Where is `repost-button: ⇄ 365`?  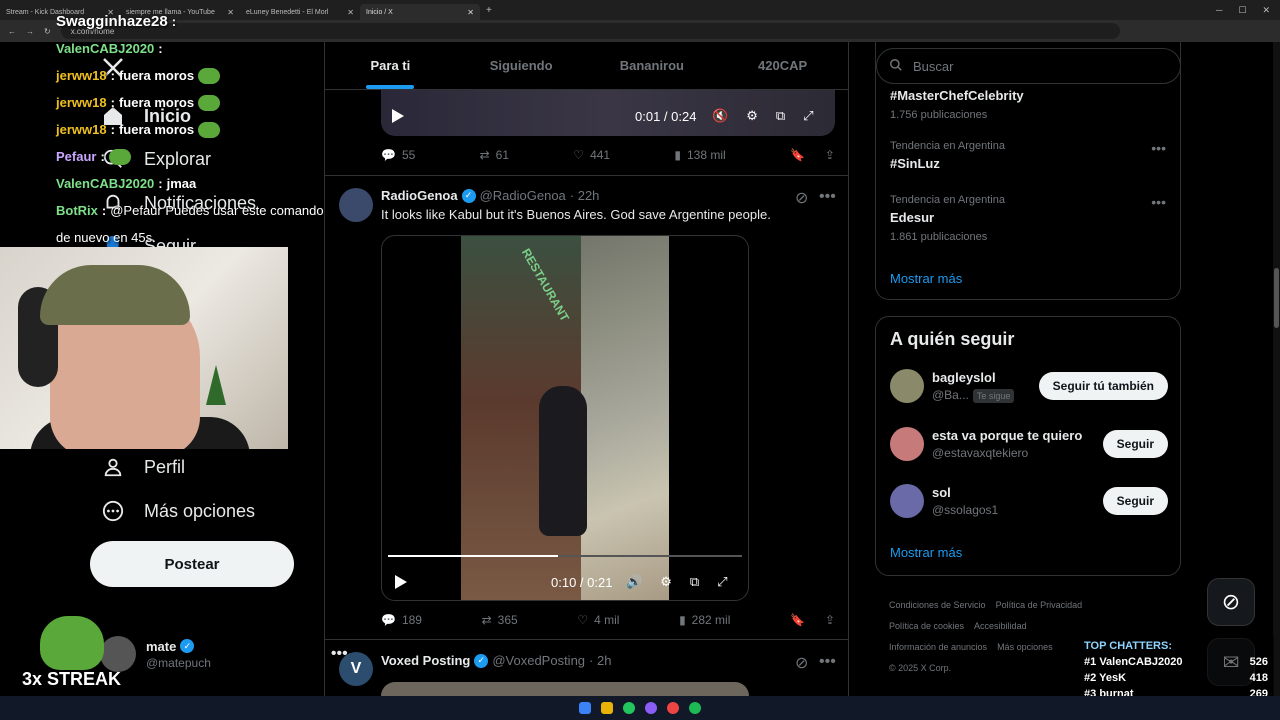
repost-button: ⇄ 365 is located at coordinates (500, 620).